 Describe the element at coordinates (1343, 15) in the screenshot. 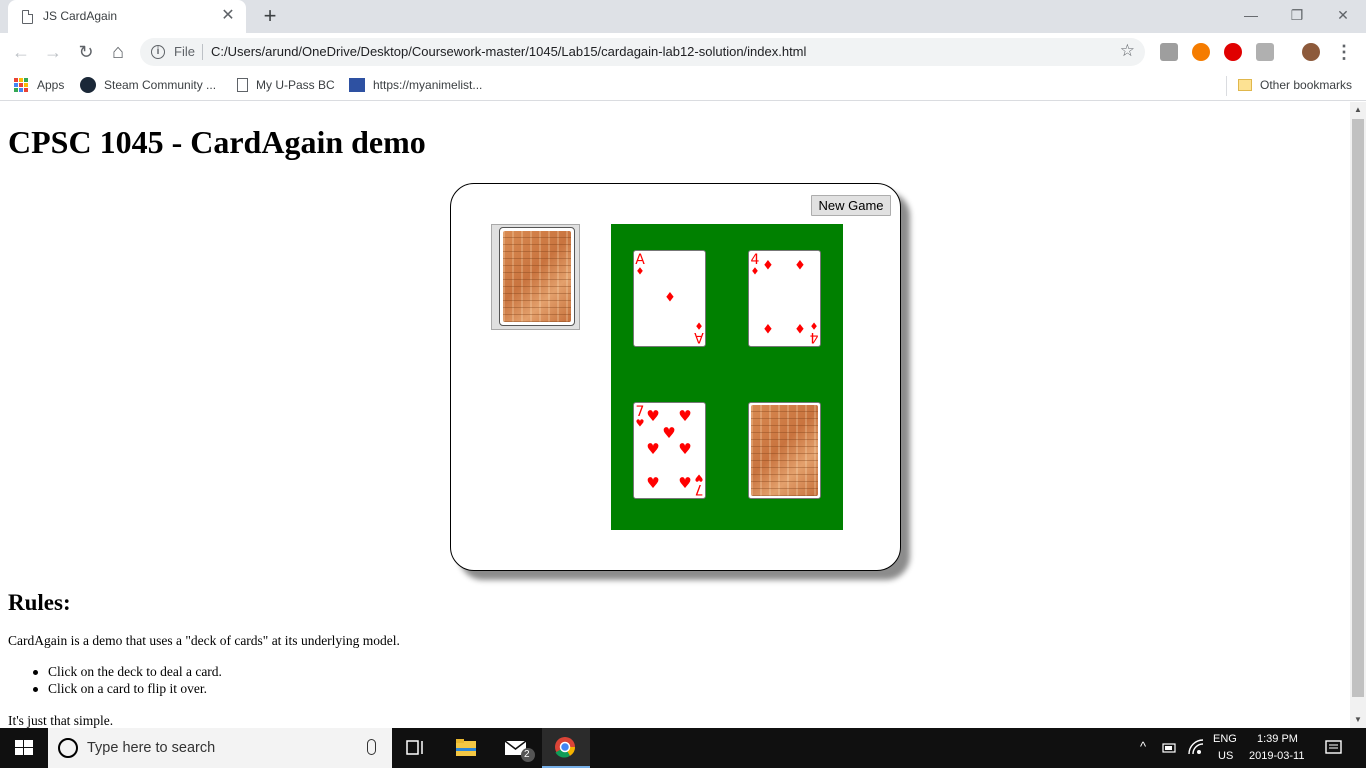

I see `close-window-button: ✕` at that location.